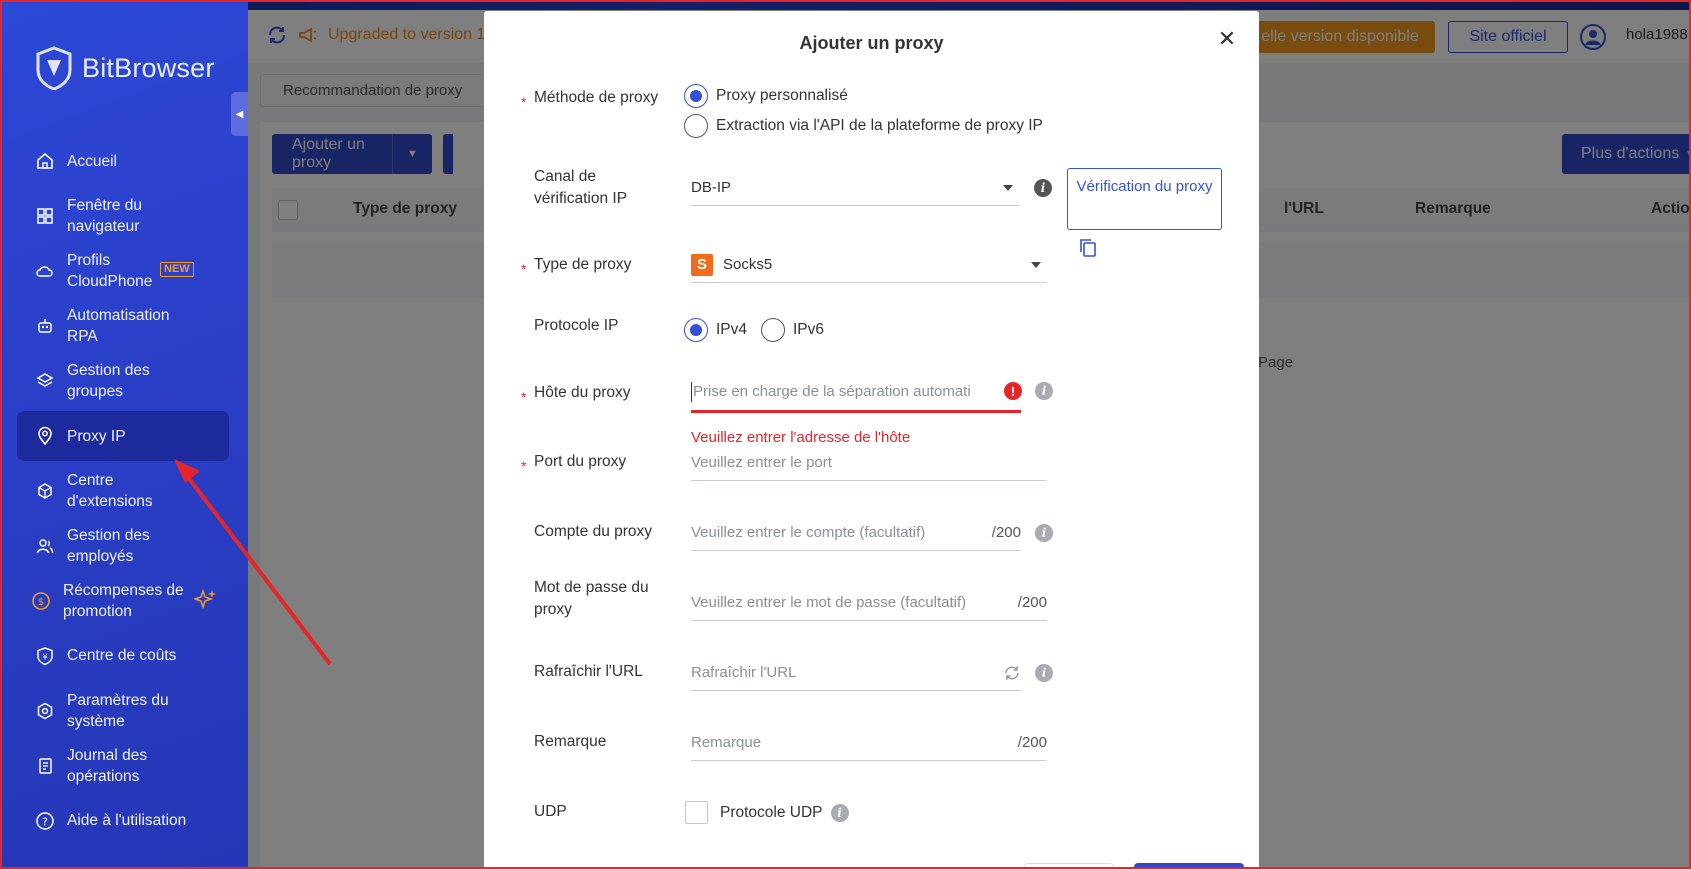 This screenshot has width=1691, height=869. What do you see at coordinates (761, 462) in the screenshot?
I see `port-placeholder: Veuillez entrer le port` at bounding box center [761, 462].